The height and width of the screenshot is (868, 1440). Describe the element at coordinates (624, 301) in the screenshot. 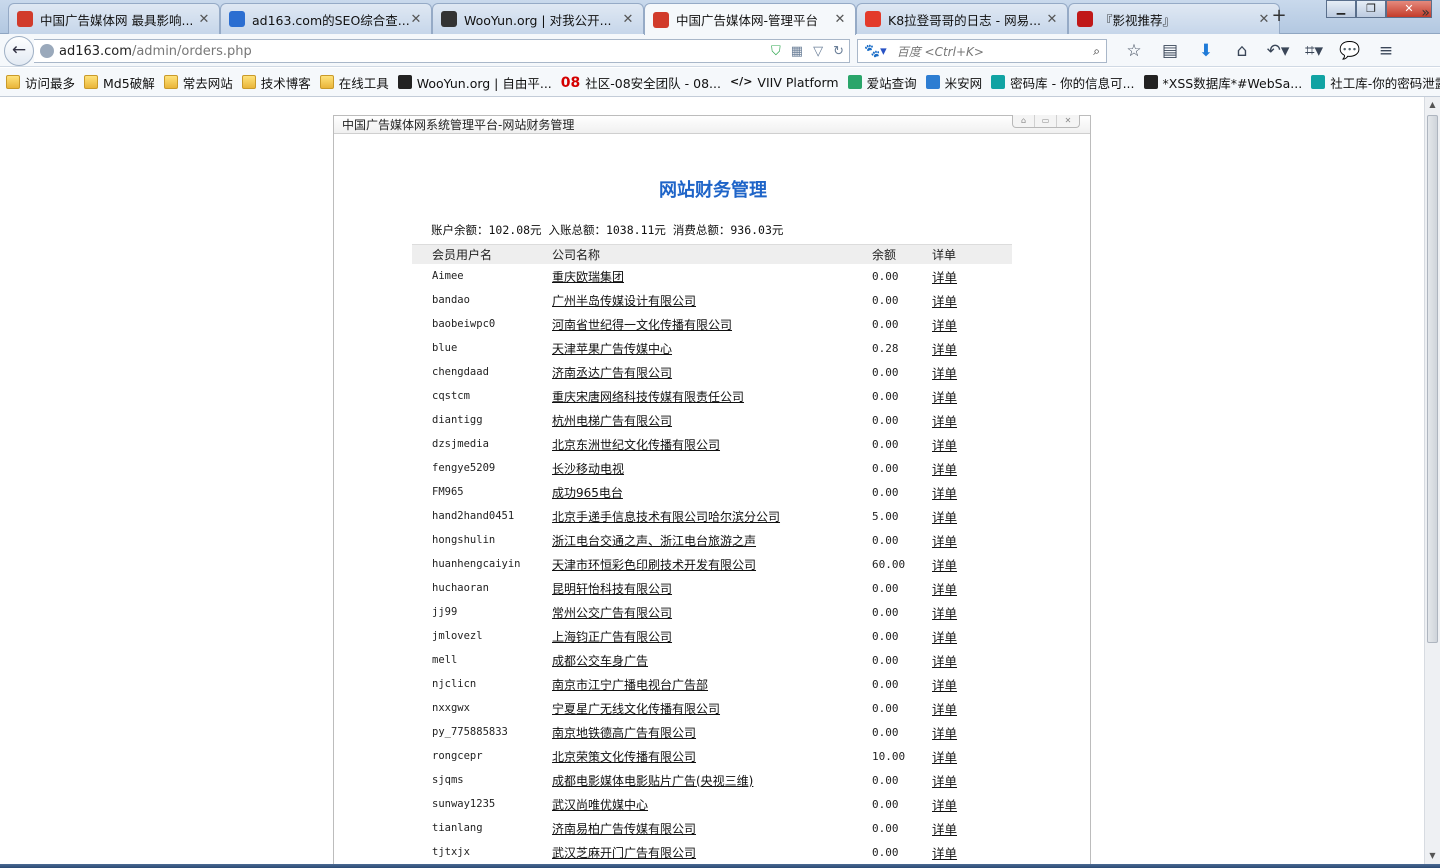

I see `company-link: 广州半岛传媒设计有限公司` at that location.